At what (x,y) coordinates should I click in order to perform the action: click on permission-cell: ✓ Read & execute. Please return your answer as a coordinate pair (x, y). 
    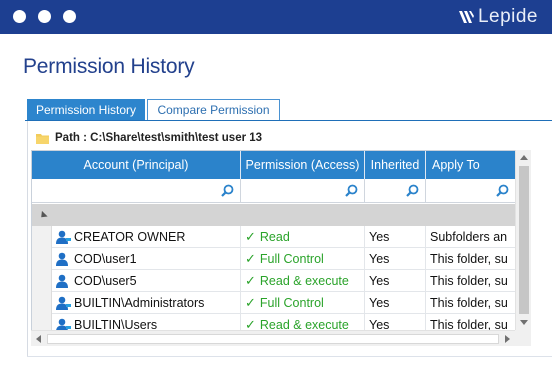
    Looking at the image, I should click on (303, 281).